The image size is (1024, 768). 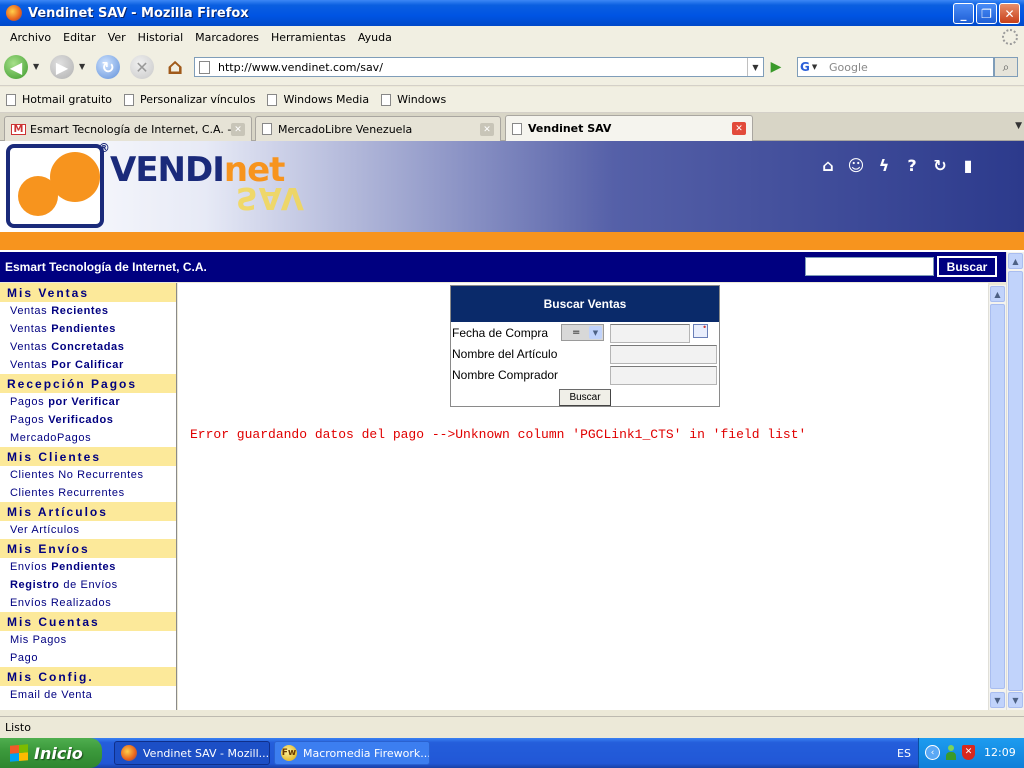 I want to click on sidebar-item-pagos-verificados: Pagos Verificados, so click(x=88, y=420).